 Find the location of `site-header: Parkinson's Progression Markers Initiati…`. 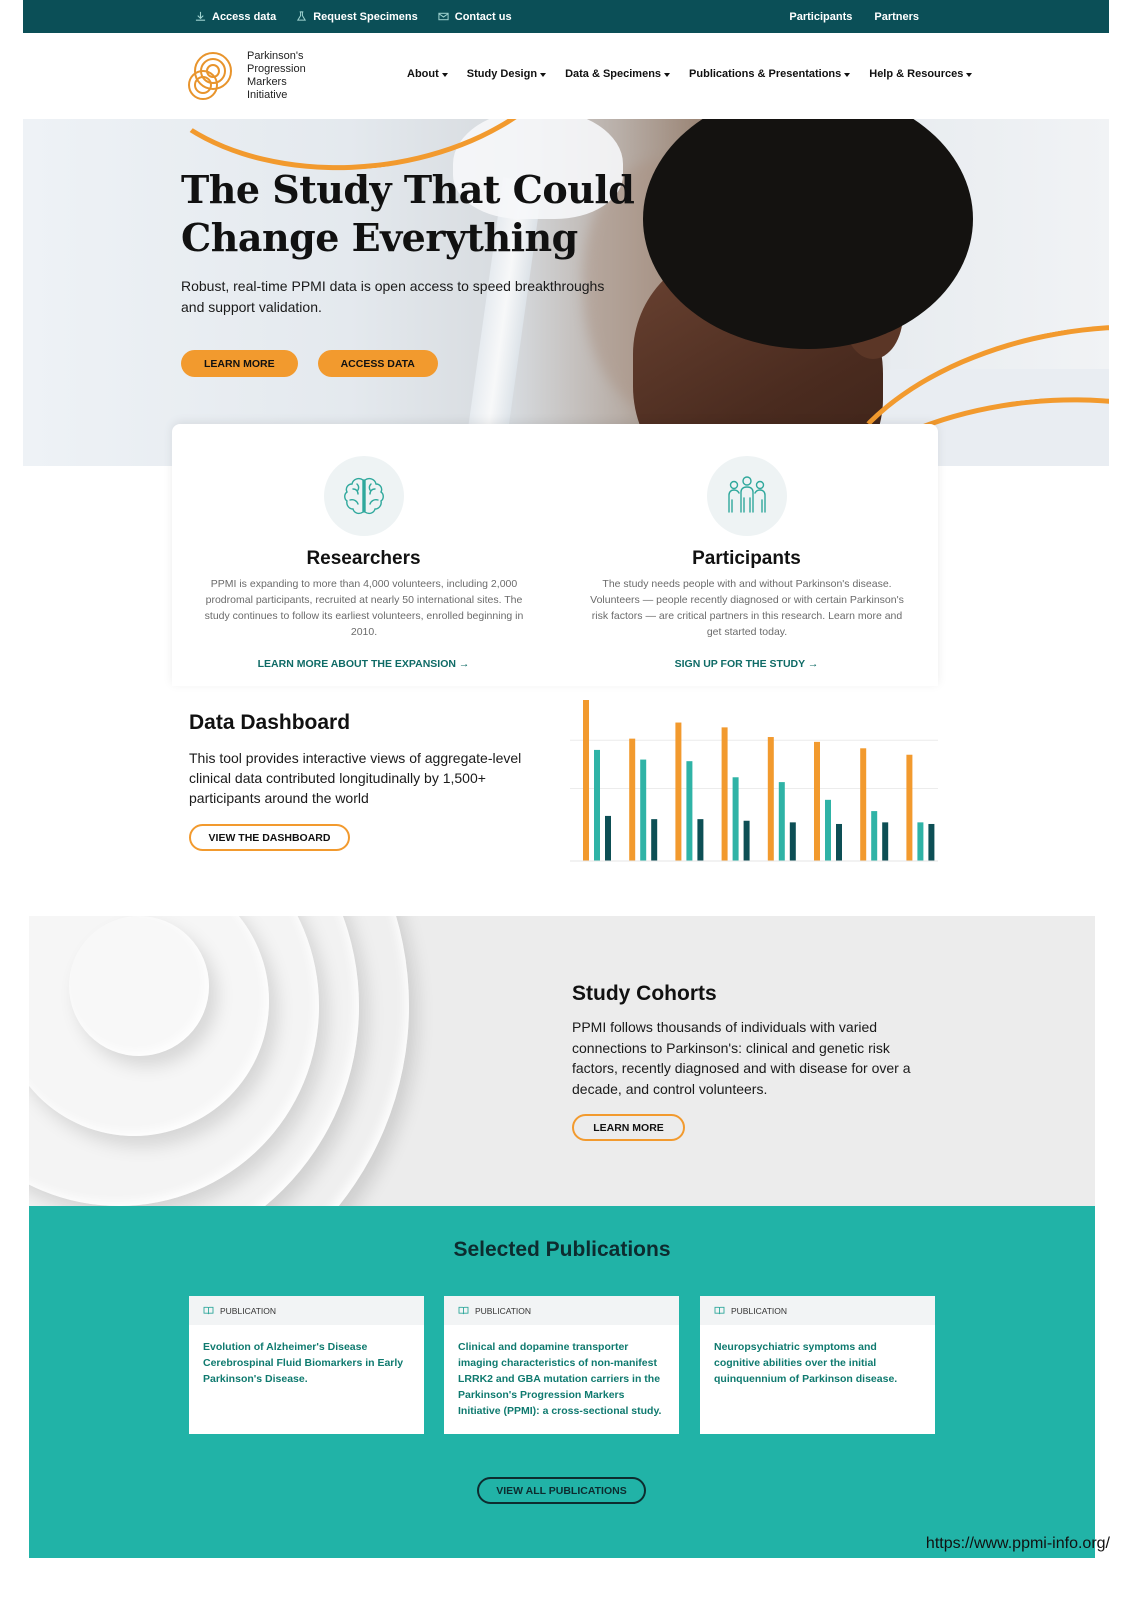

site-header: Parkinson's Progression Markers Initiati… is located at coordinates (566, 76).